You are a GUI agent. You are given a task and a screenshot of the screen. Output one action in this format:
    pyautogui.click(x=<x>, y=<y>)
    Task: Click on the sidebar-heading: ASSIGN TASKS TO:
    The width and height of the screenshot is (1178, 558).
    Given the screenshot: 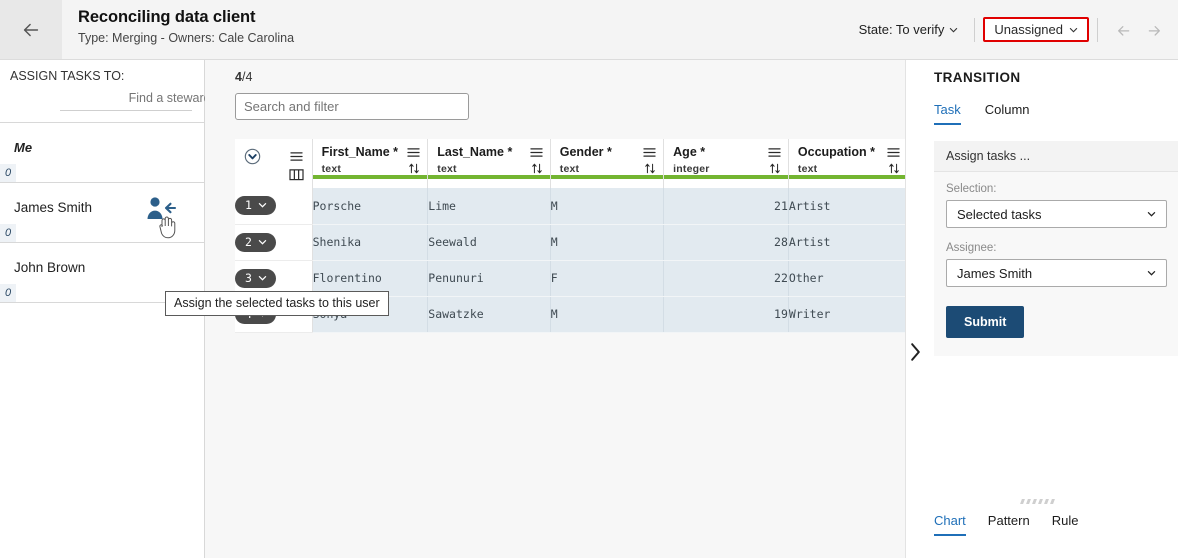 What is the action you would take?
    pyautogui.click(x=67, y=76)
    